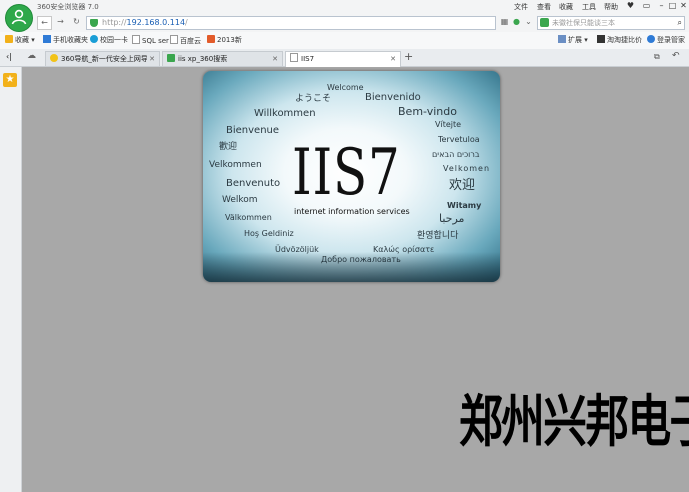  Describe the element at coordinates (672, 6) in the screenshot. I see `maximize-icon: □` at that location.